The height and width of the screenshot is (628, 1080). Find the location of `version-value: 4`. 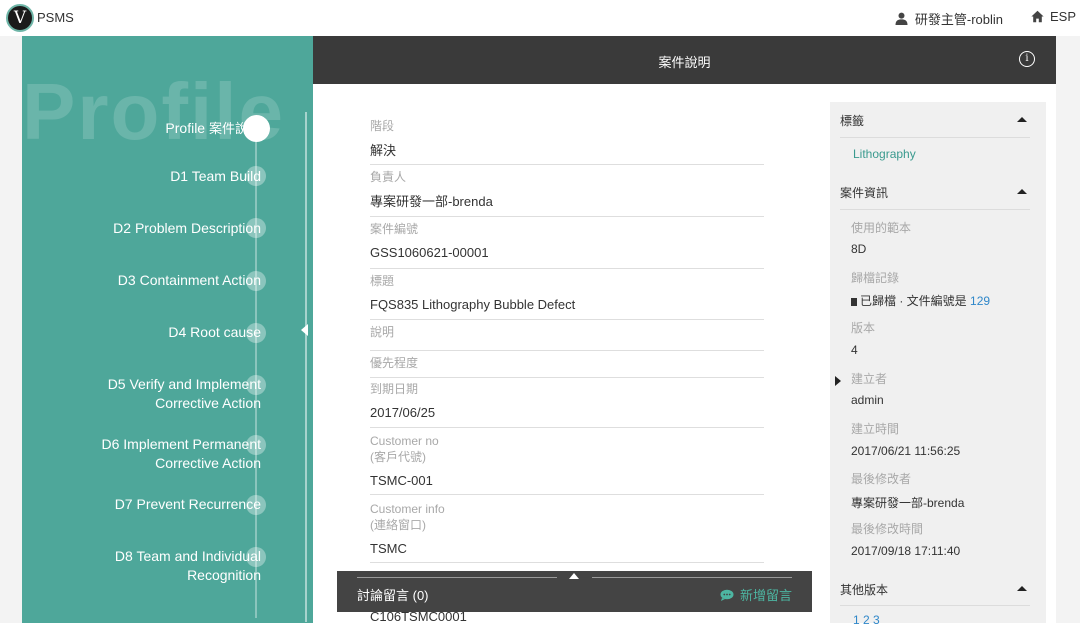

version-value: 4 is located at coordinates (854, 350).